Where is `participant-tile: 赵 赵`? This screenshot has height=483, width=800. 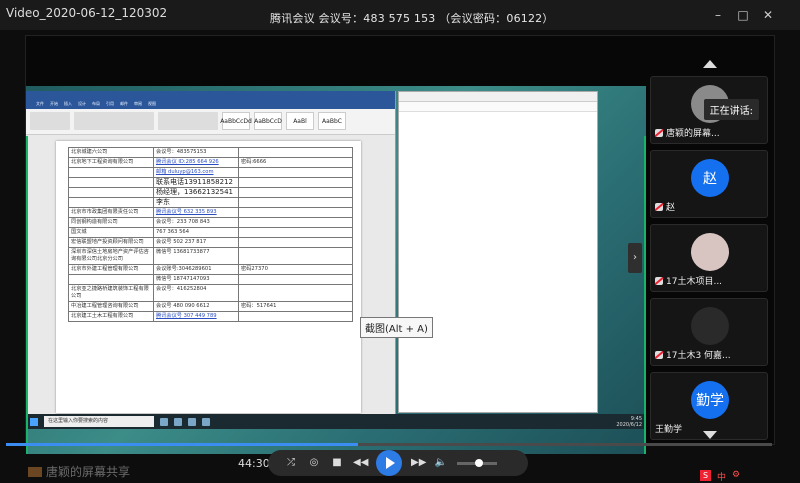
participant-tile: 赵 赵 is located at coordinates (709, 184).